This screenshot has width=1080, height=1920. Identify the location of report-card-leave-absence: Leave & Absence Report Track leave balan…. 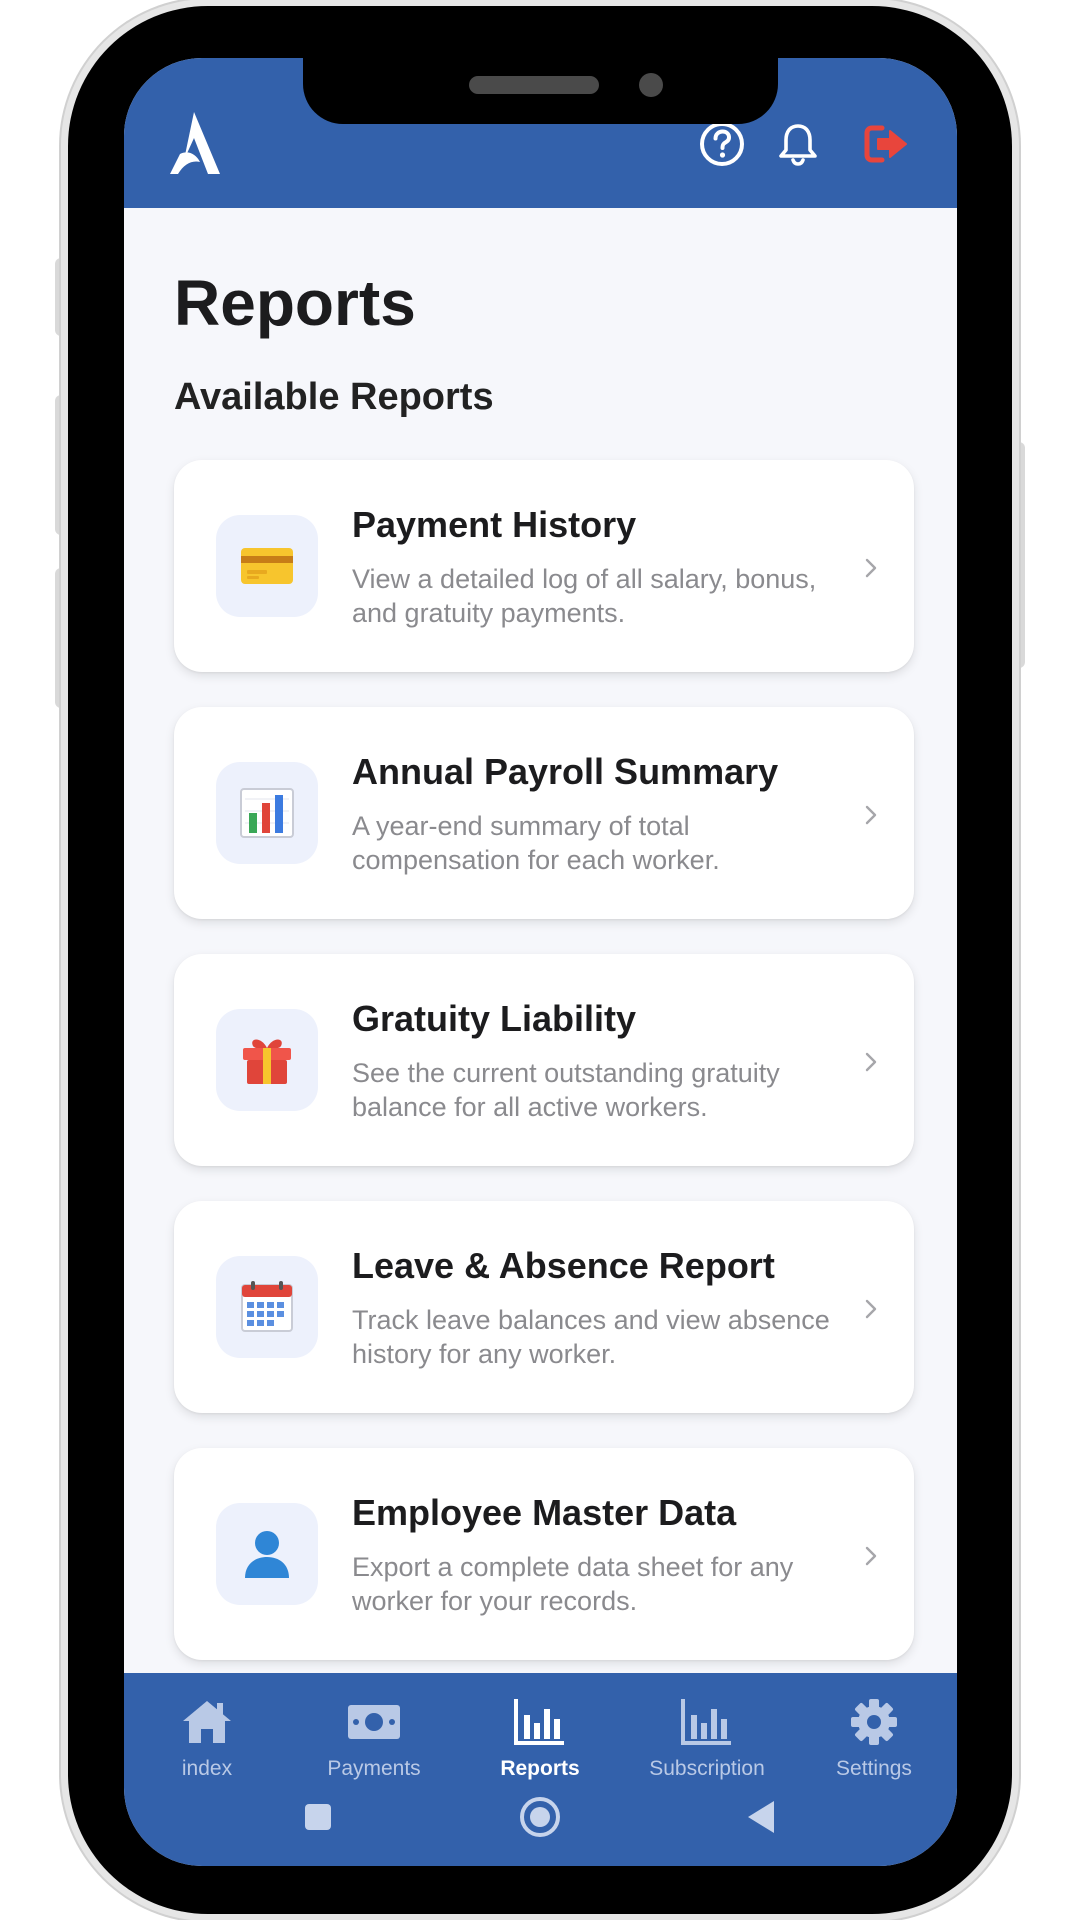
(544, 1307).